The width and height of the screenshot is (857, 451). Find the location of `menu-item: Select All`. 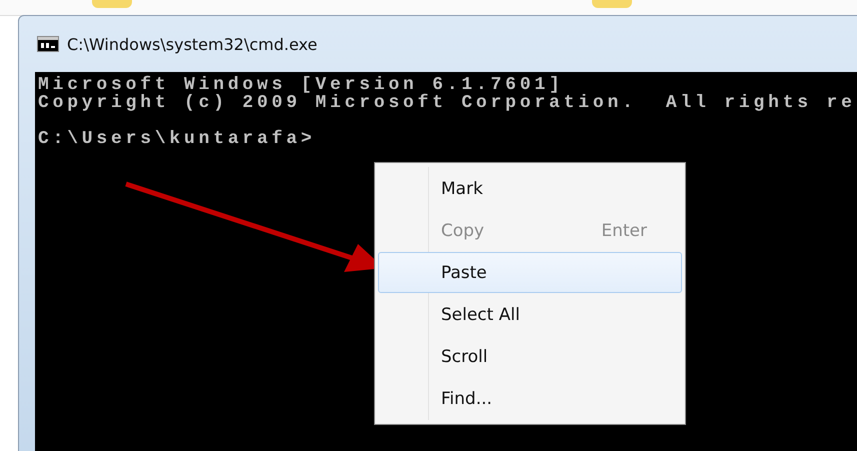

menu-item: Select All is located at coordinates (530, 314).